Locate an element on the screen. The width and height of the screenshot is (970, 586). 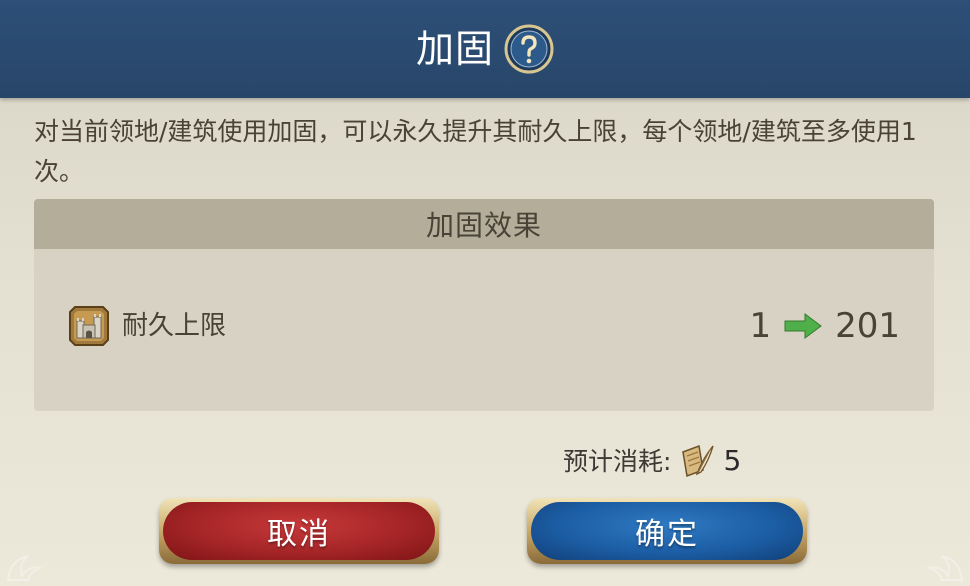
stat-label: 耐久上限 is located at coordinates (174, 326).